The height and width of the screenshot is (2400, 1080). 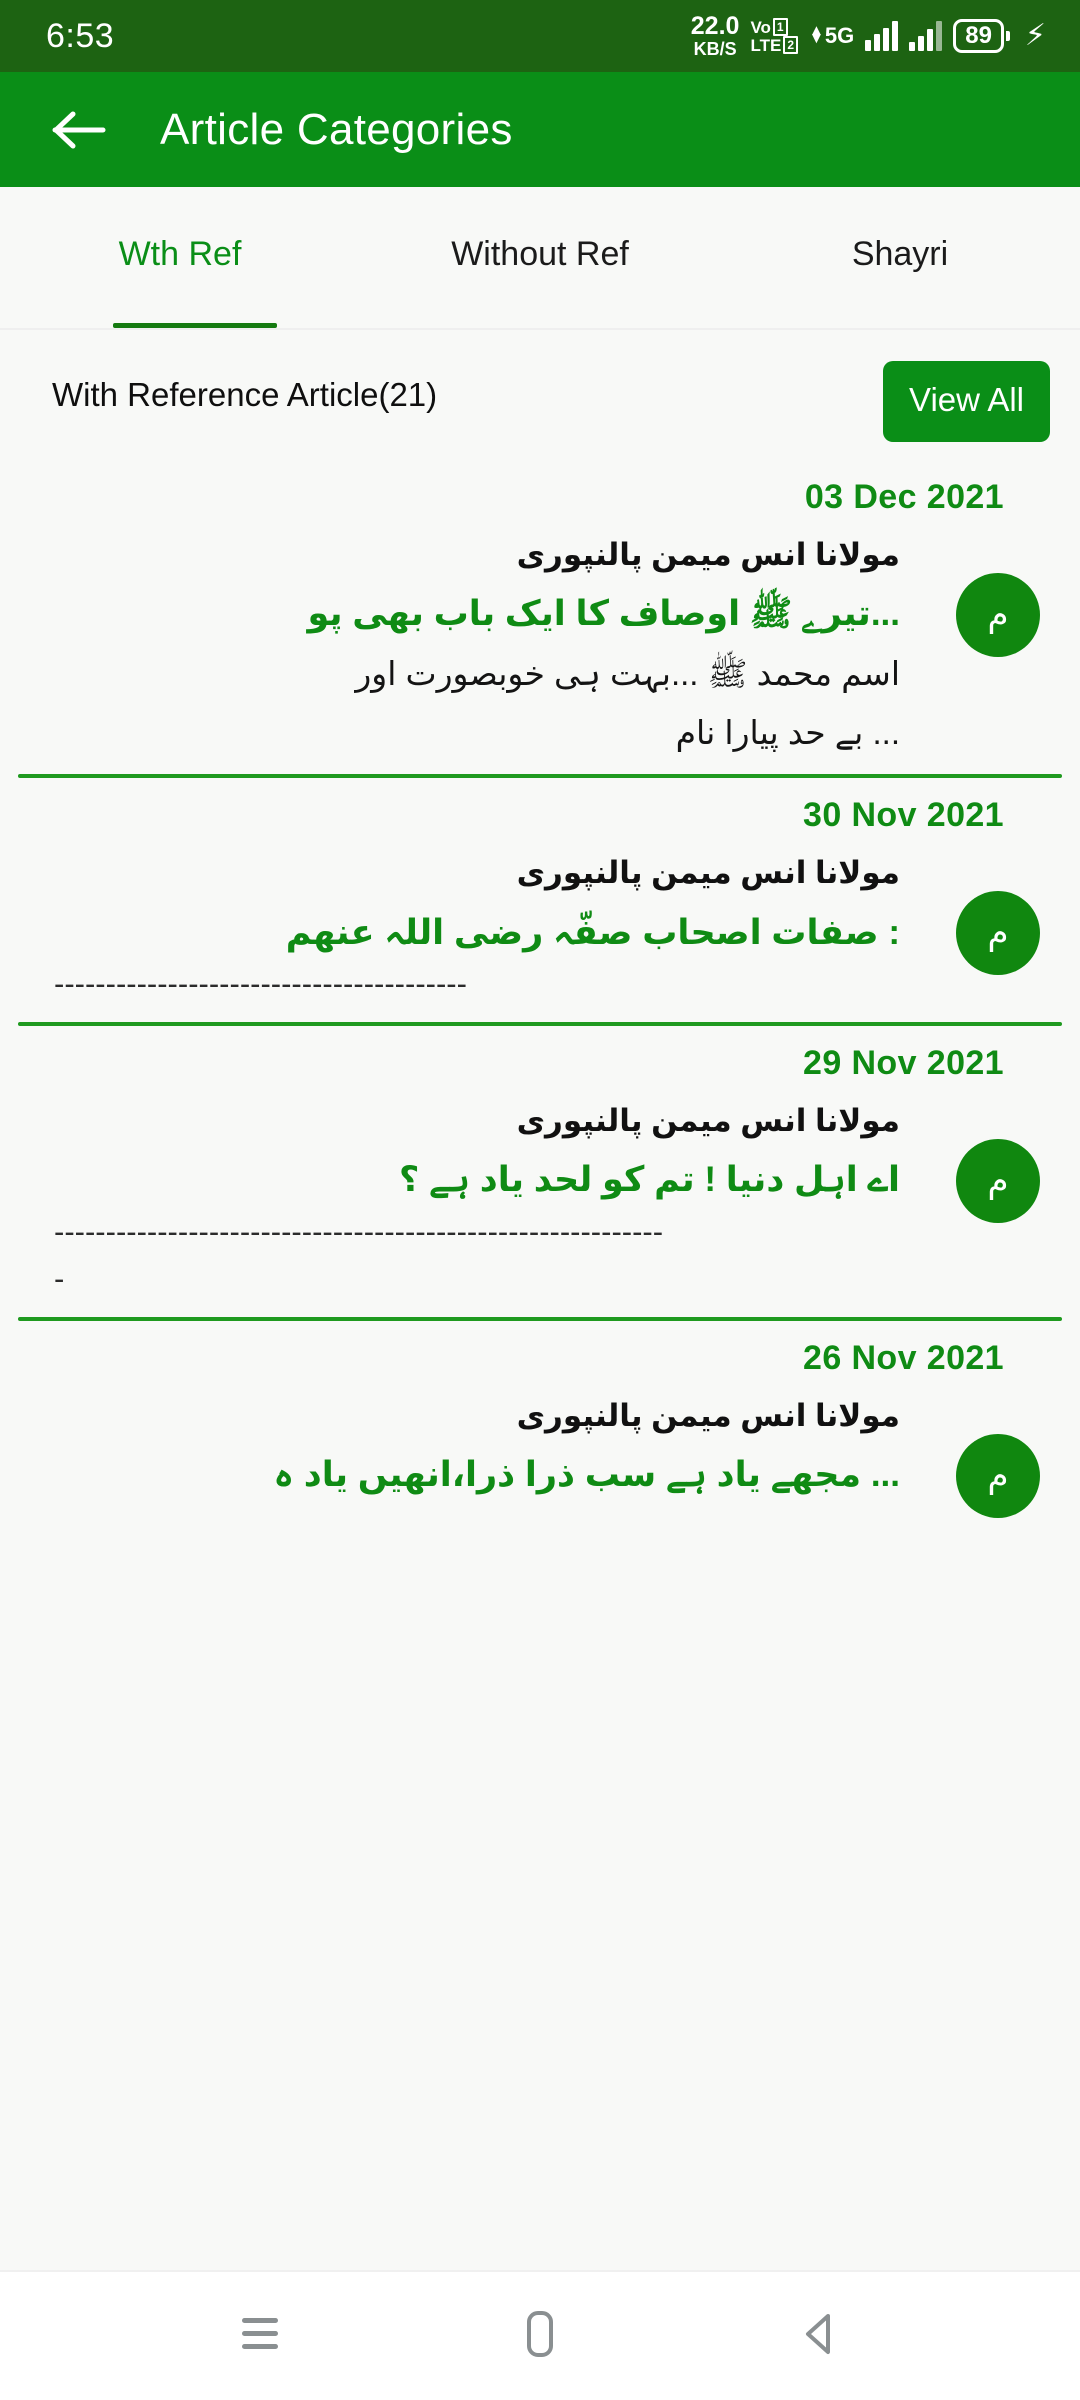 I want to click on home-pill-icon, so click(x=540, y=2336).